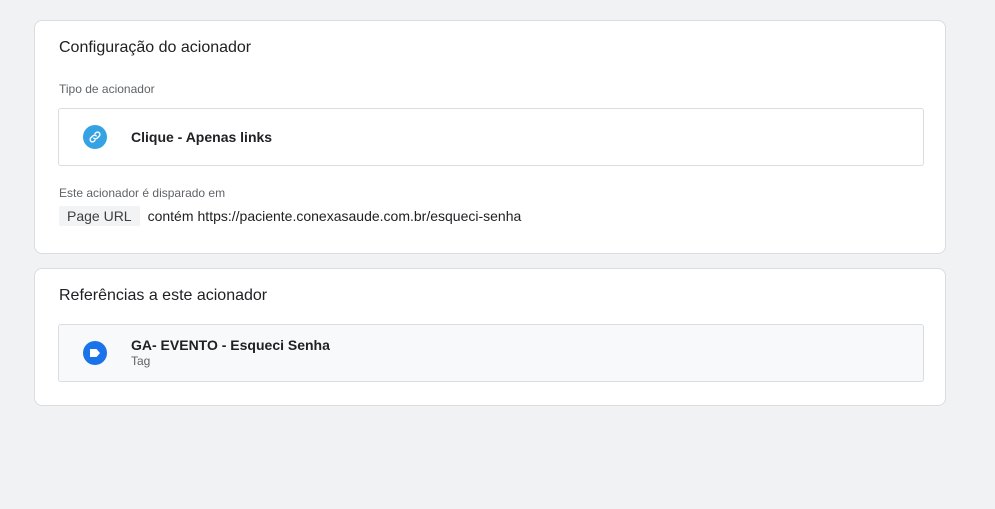 This screenshot has height=509, width=995. Describe the element at coordinates (142, 193) in the screenshot. I see `fires-on-label: Este acionador é disparado em` at that location.